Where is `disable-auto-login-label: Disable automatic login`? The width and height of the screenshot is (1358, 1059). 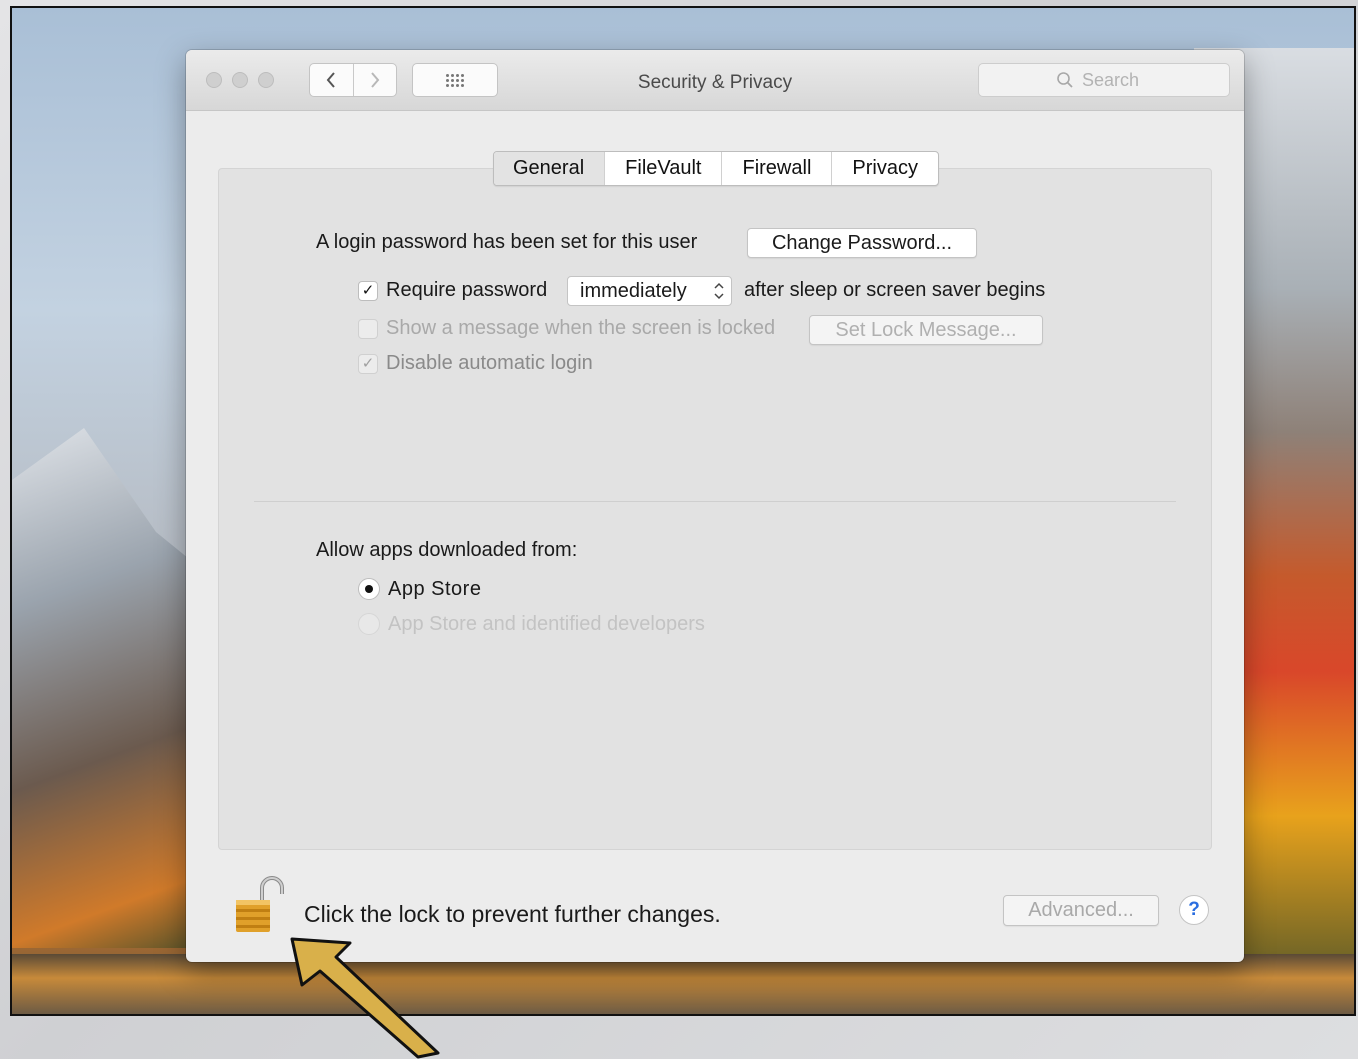
disable-auto-login-label: Disable automatic login is located at coordinates (489, 363).